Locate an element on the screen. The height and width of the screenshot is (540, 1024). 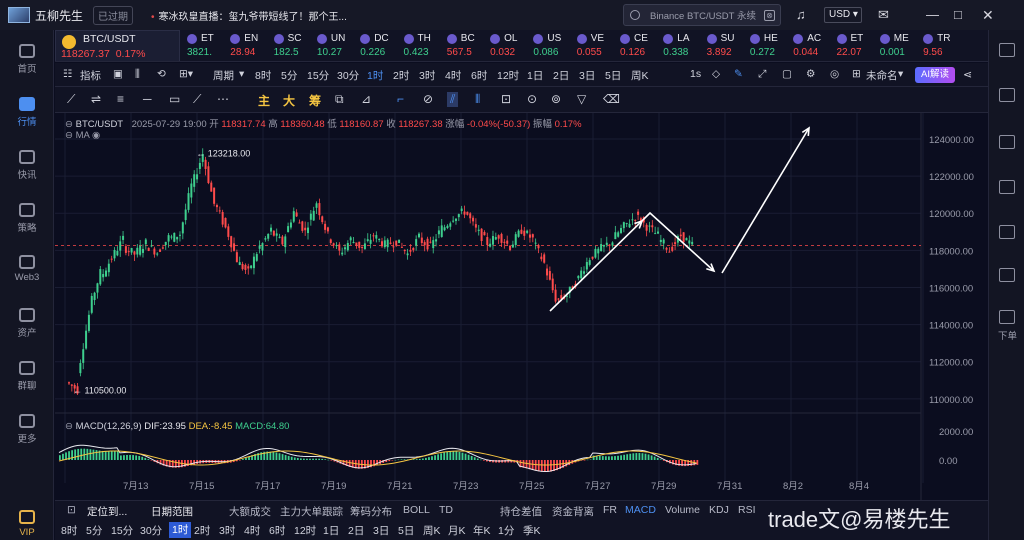
interval-button: 12时 is located at coordinates (508, 75).